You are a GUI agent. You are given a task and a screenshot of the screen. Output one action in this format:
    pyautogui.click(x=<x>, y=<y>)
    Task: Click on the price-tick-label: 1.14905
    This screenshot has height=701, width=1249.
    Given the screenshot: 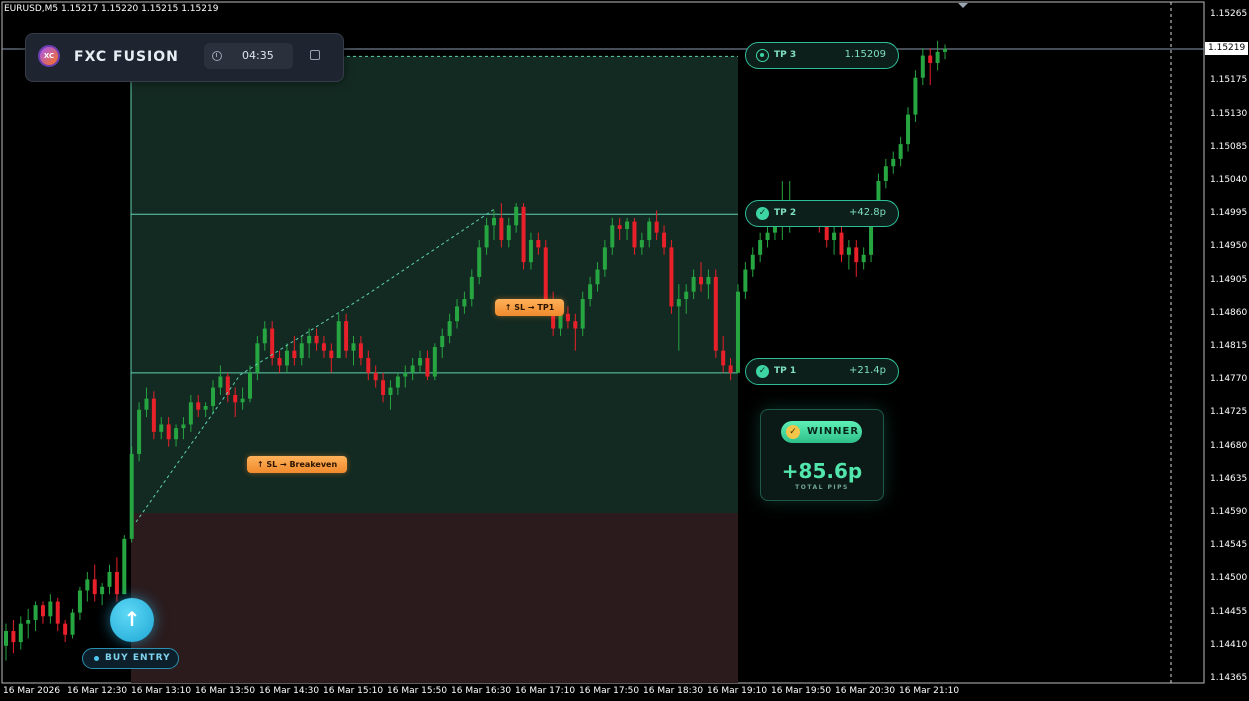 What is the action you would take?
    pyautogui.click(x=1229, y=279)
    